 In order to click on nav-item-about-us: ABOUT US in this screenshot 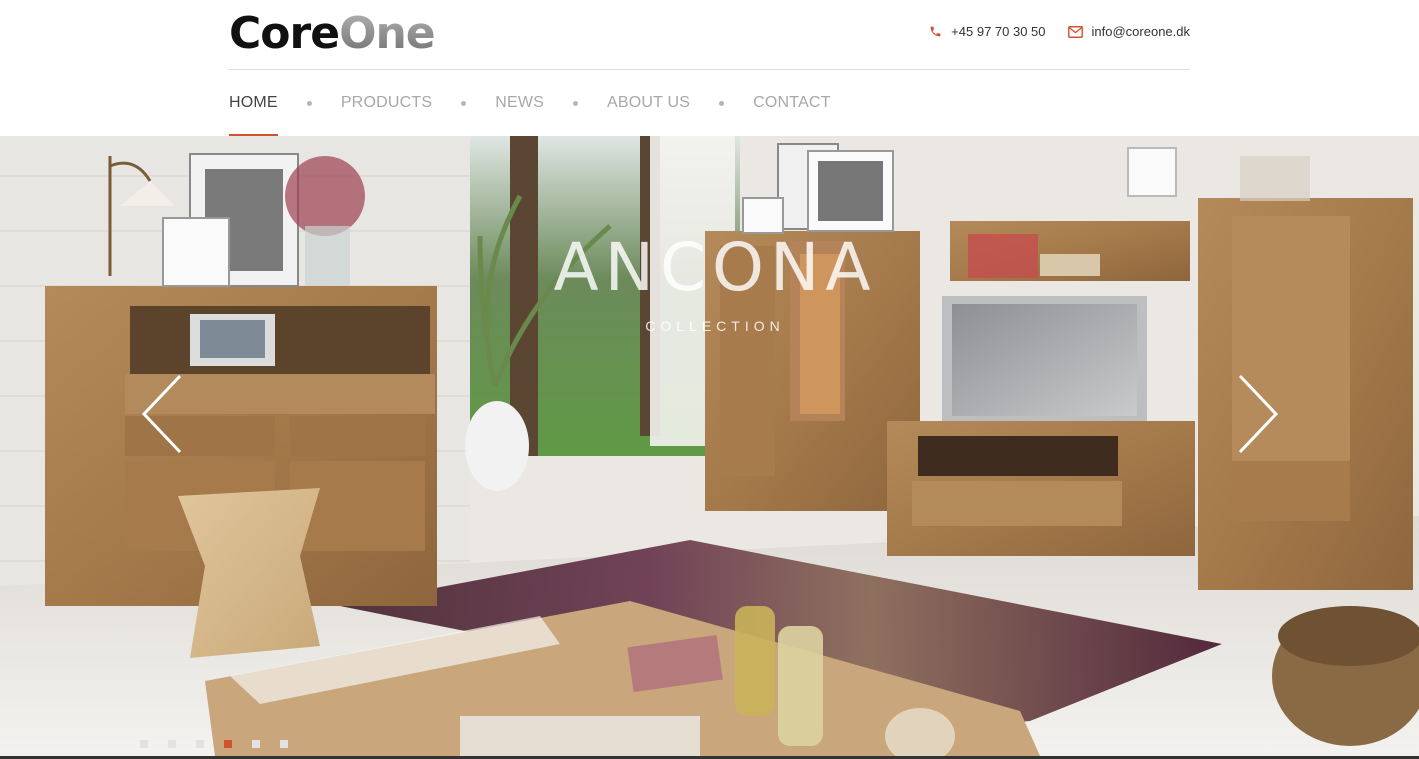, I will do `click(648, 103)`.